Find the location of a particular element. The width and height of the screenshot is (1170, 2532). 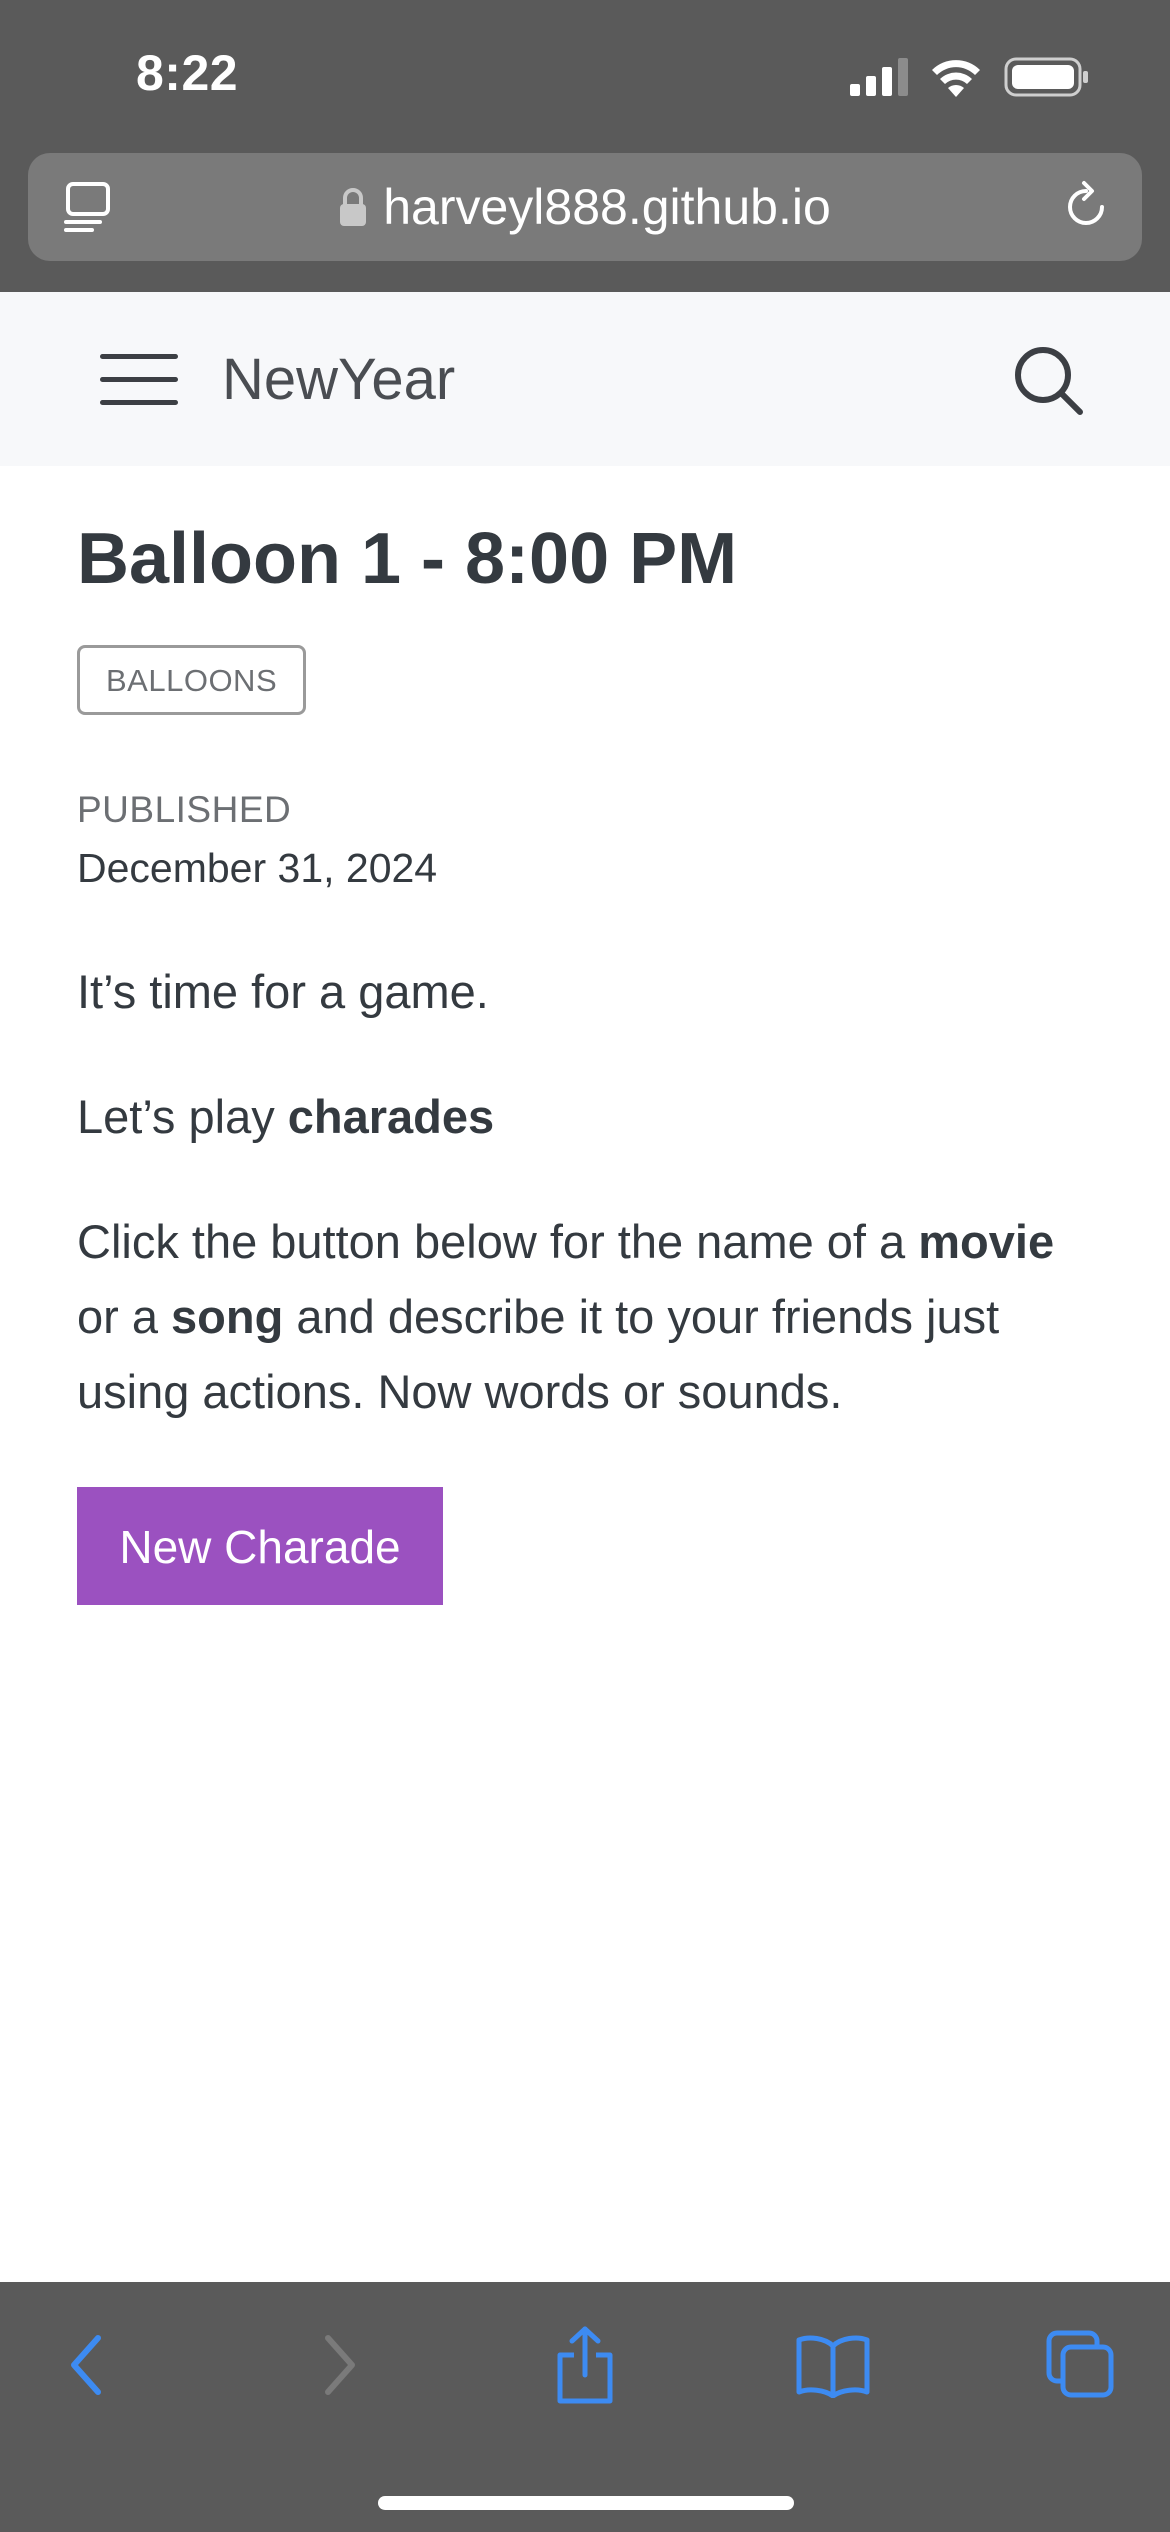

instructions-part-1: Click the button below for the name of a is located at coordinates (498, 1242).